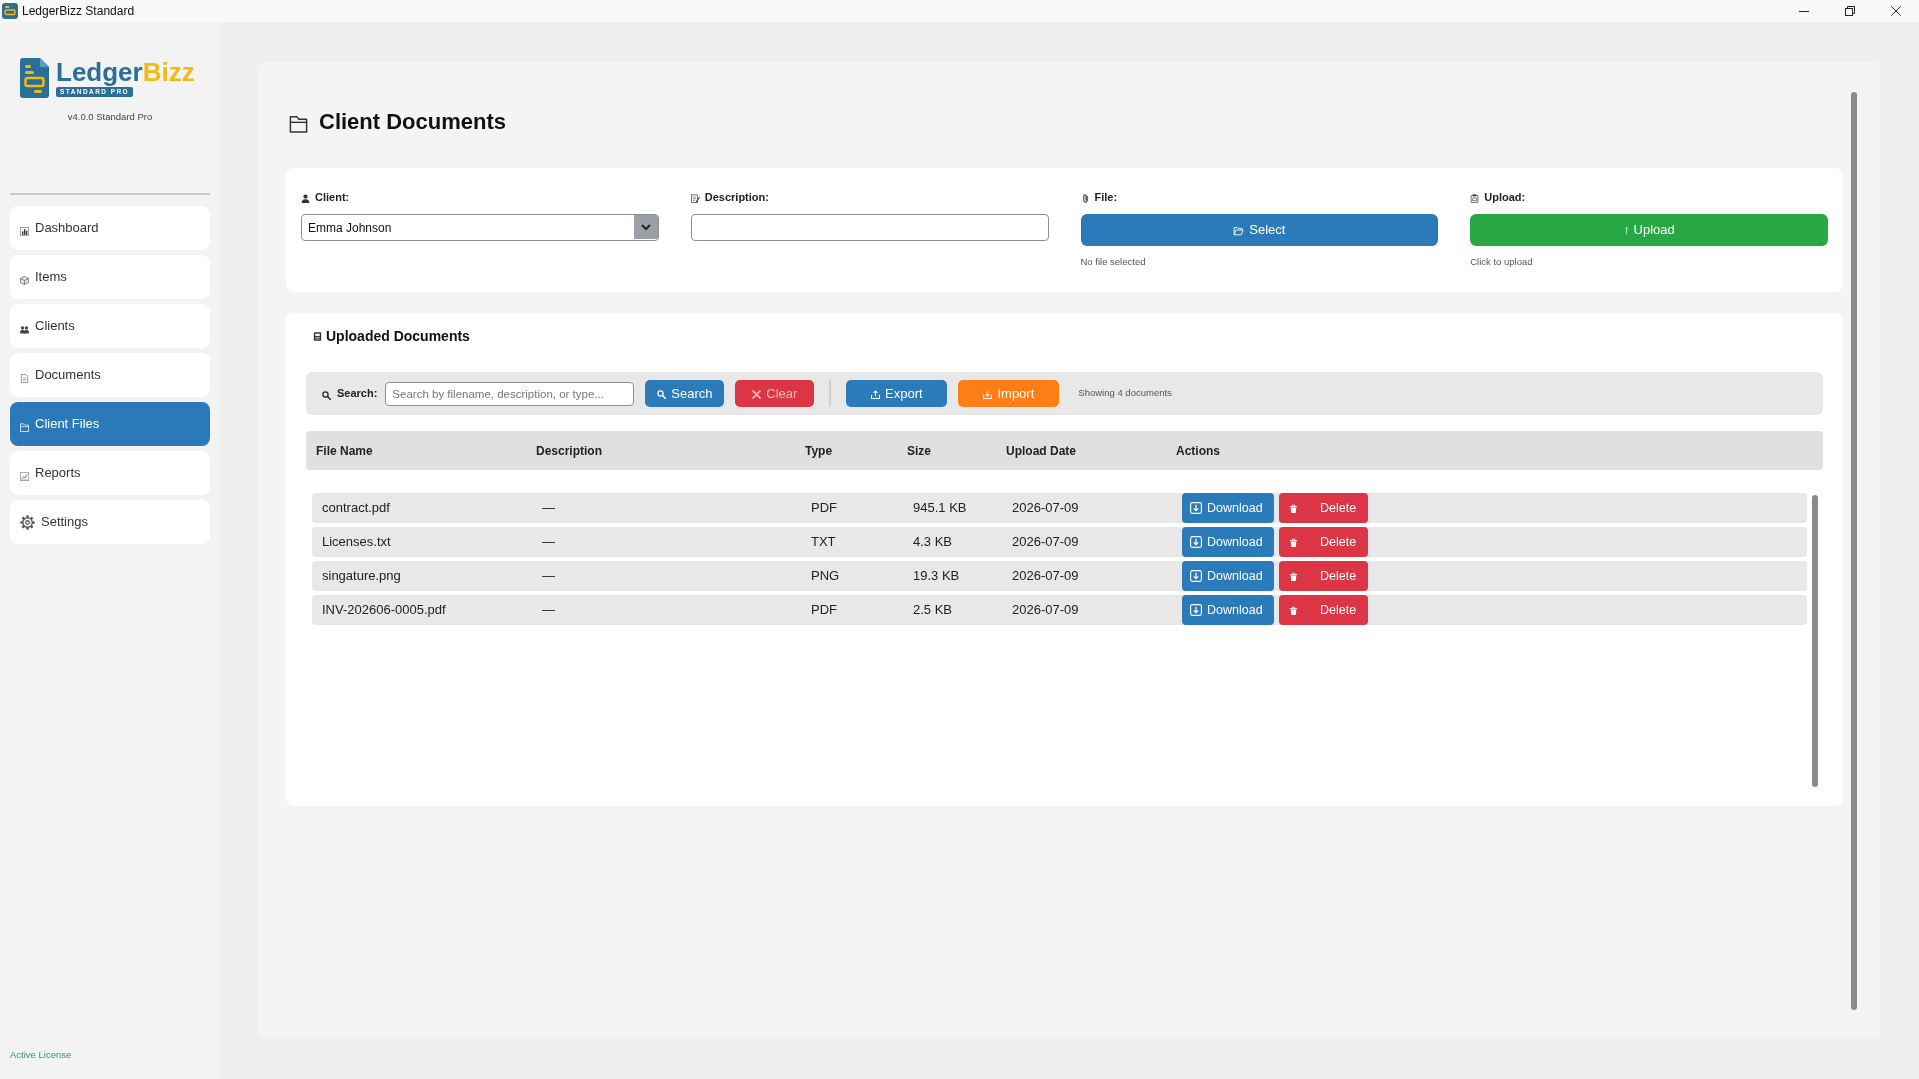  What do you see at coordinates (27, 522) in the screenshot?
I see `gear-icon` at bounding box center [27, 522].